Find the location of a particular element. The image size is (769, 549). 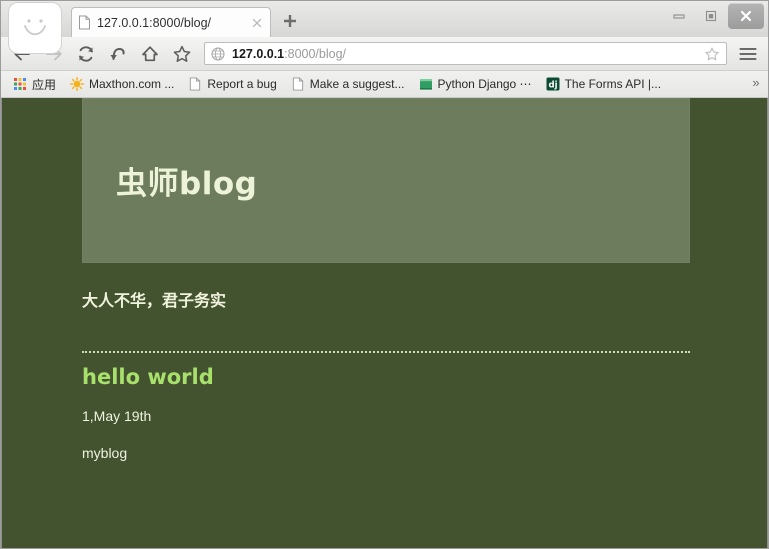

bookmark-label: Report a bug is located at coordinates (242, 84).